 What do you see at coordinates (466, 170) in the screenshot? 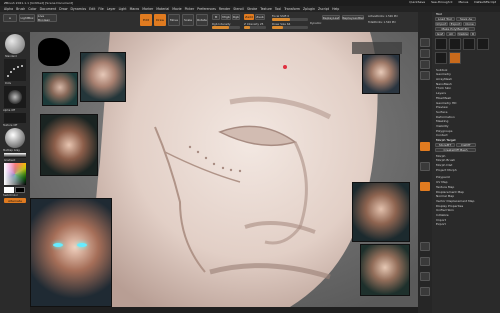
I see `slider-project-morph: Project Morph` at bounding box center [466, 170].